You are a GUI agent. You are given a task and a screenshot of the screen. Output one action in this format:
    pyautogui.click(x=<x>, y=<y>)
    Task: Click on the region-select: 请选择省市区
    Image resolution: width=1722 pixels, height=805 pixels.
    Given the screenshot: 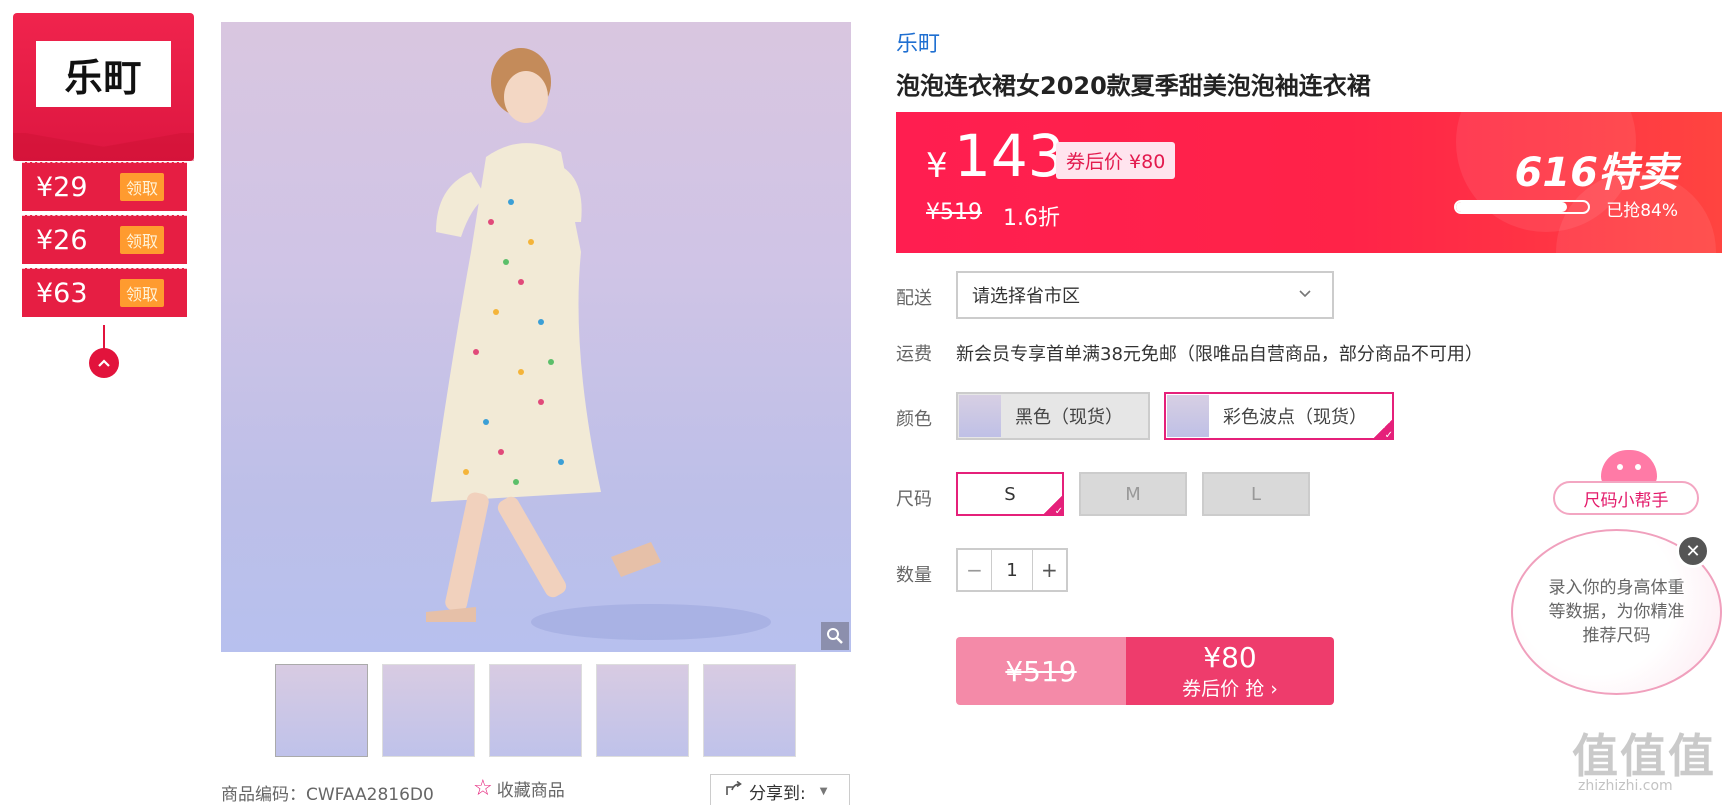 What is the action you would take?
    pyautogui.click(x=1145, y=295)
    